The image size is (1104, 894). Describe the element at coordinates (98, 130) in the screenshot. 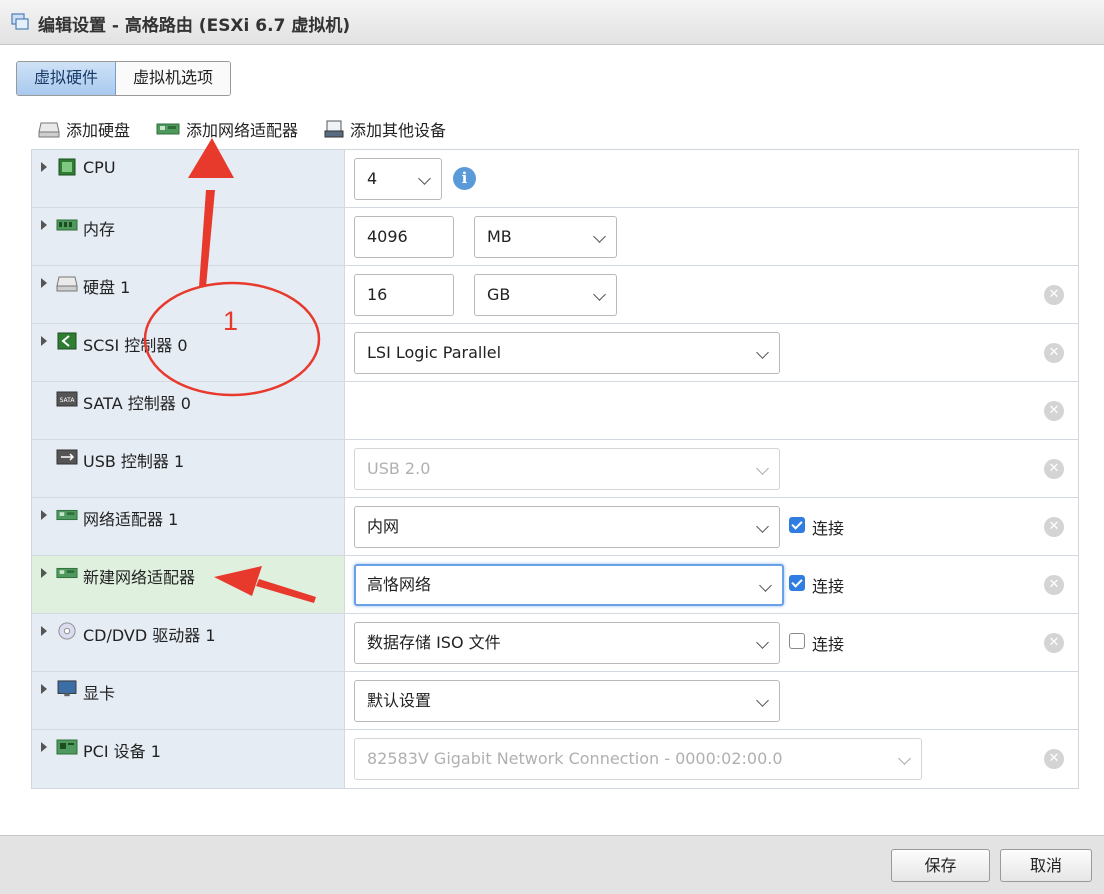

I see `add-disk-label: 添加硬盘` at that location.